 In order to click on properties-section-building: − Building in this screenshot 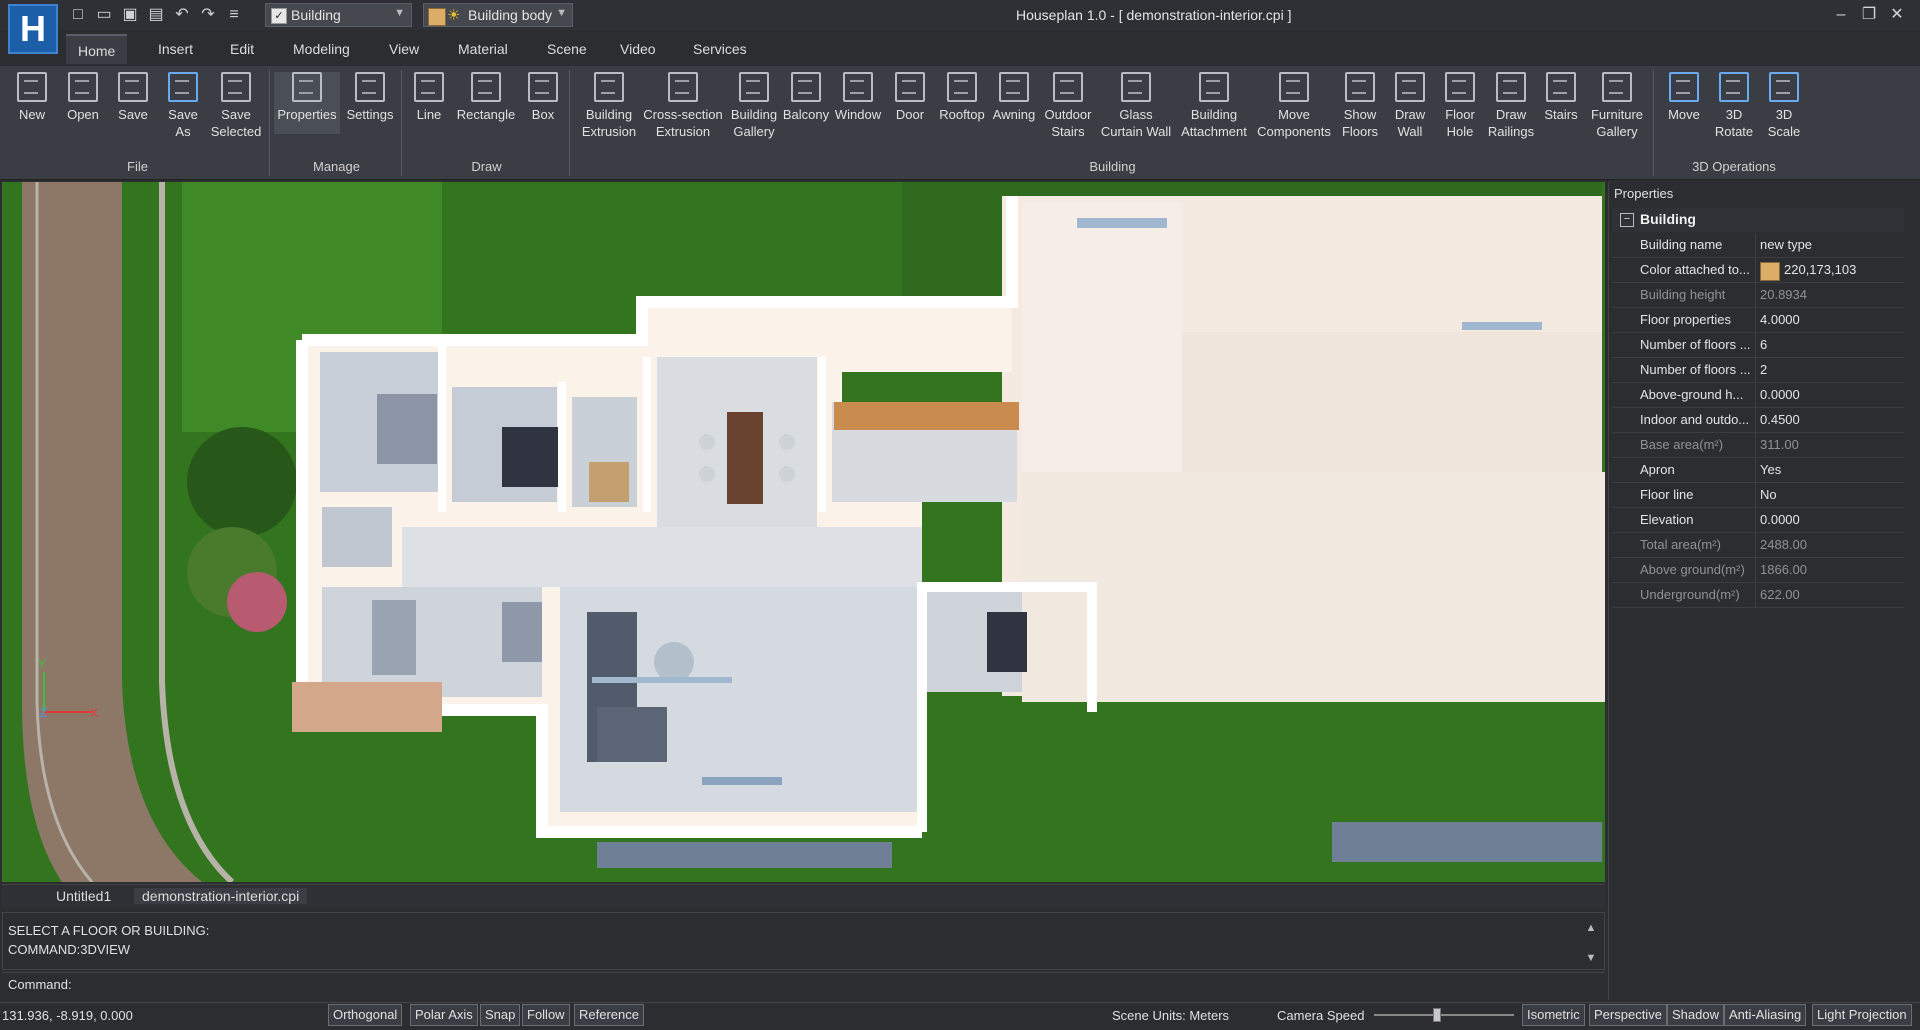, I will do `click(1758, 220)`.